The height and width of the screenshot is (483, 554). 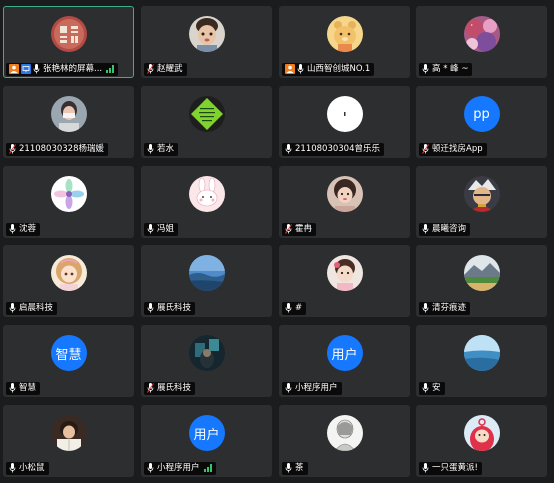 What do you see at coordinates (23, 229) in the screenshot?
I see `name-label: 沈蓉` at bounding box center [23, 229].